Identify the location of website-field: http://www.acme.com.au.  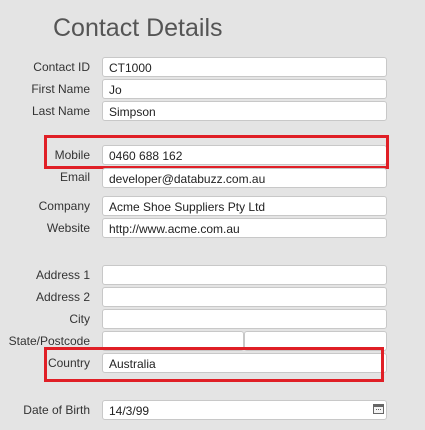
(244, 228).